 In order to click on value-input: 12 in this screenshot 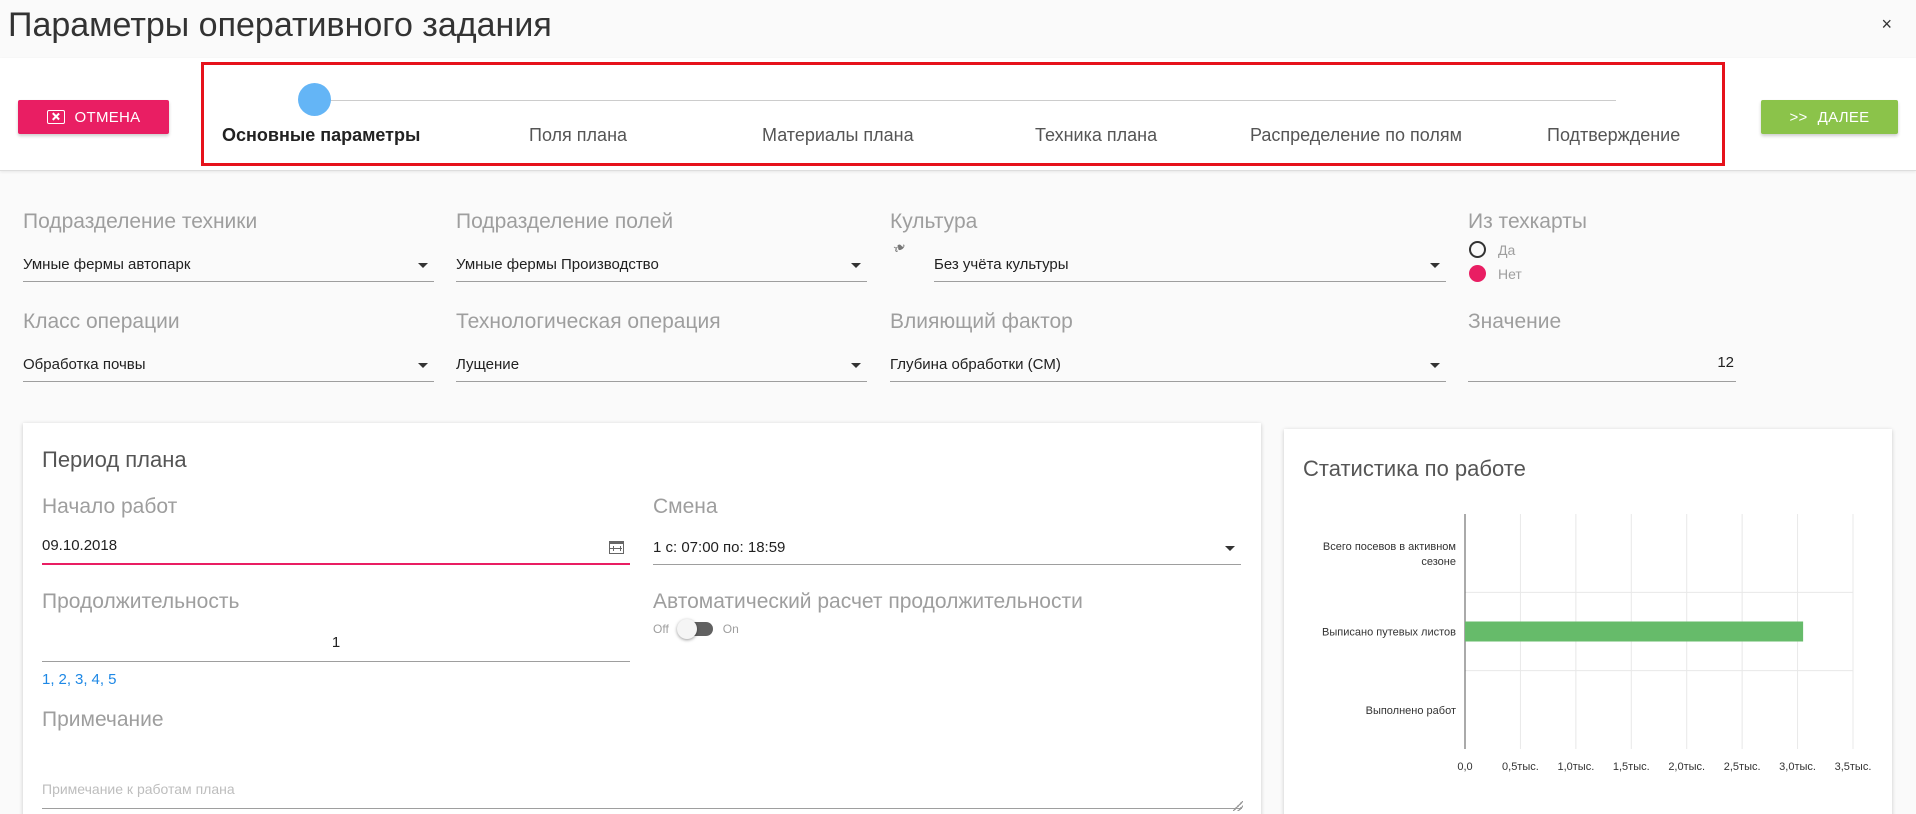, I will do `click(1602, 364)`.